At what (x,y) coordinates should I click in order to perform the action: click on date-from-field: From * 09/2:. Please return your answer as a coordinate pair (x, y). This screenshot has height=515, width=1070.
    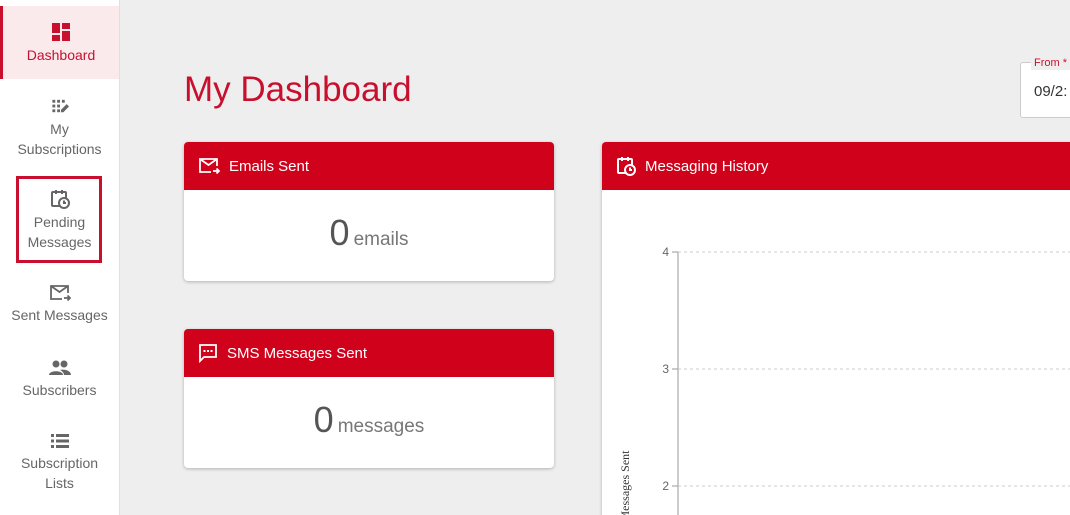
    Looking at the image, I should click on (1045, 87).